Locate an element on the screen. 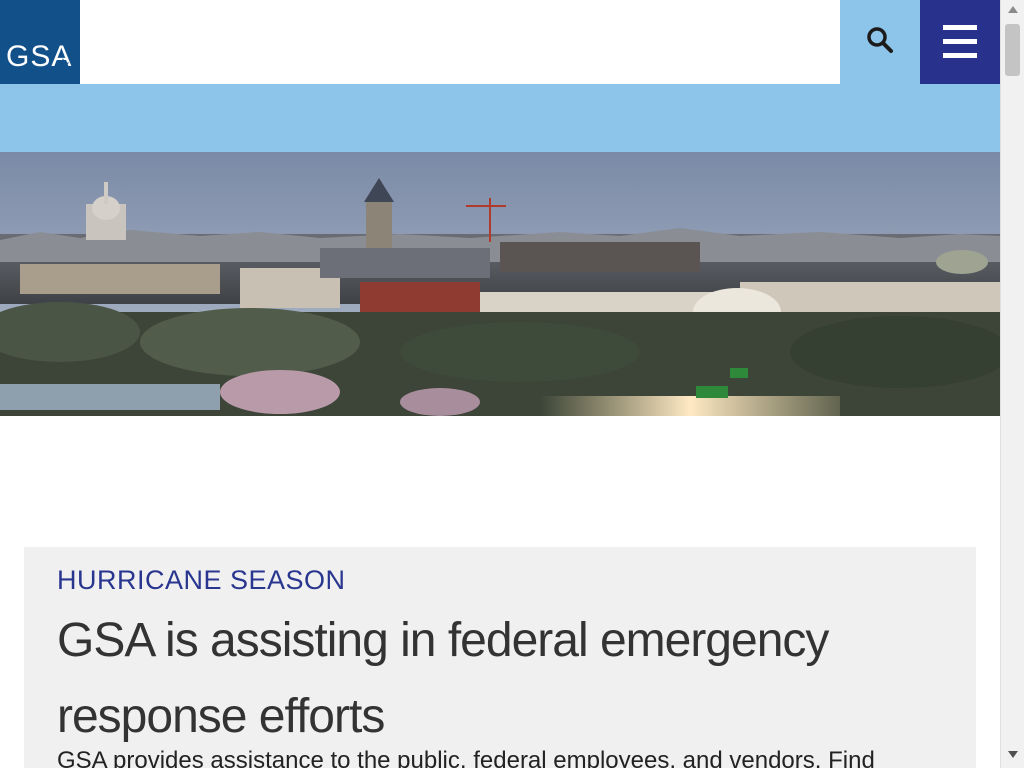 This screenshot has height=768, width=1024. scroll-up-arrow-icon is located at coordinates (1013, 9).